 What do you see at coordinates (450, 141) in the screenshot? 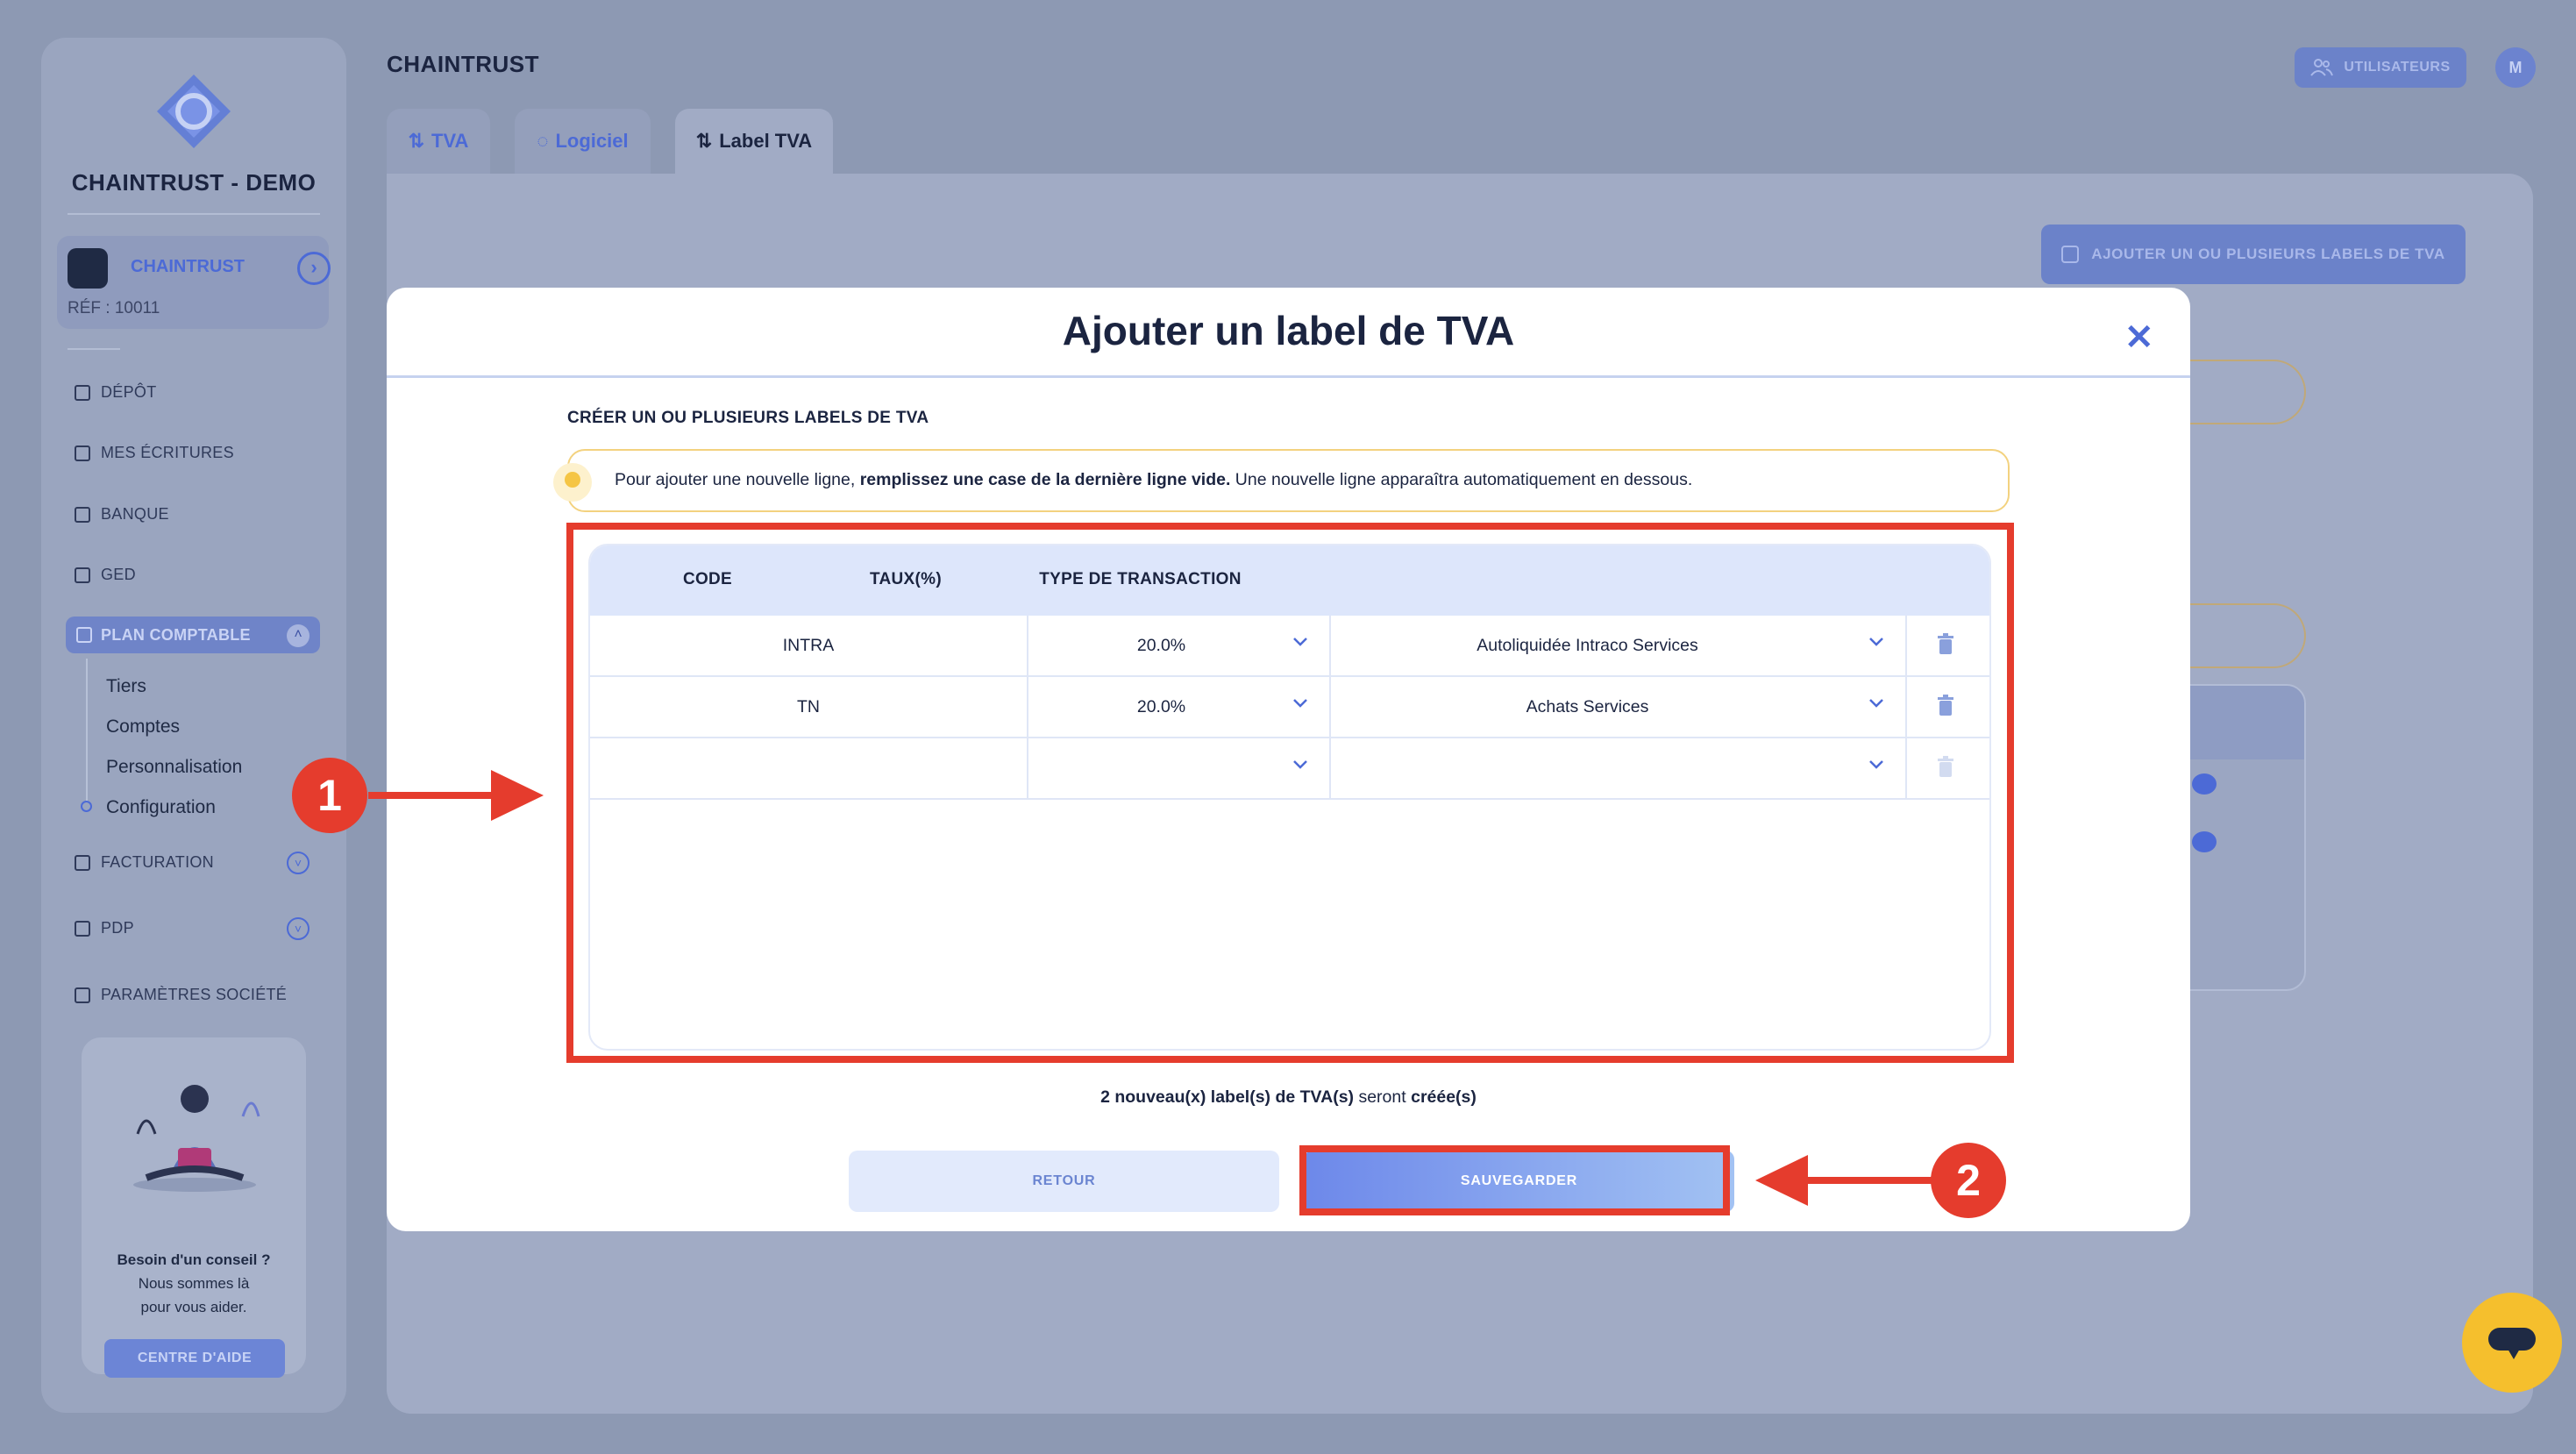
I see `tab-label: TVA` at bounding box center [450, 141].